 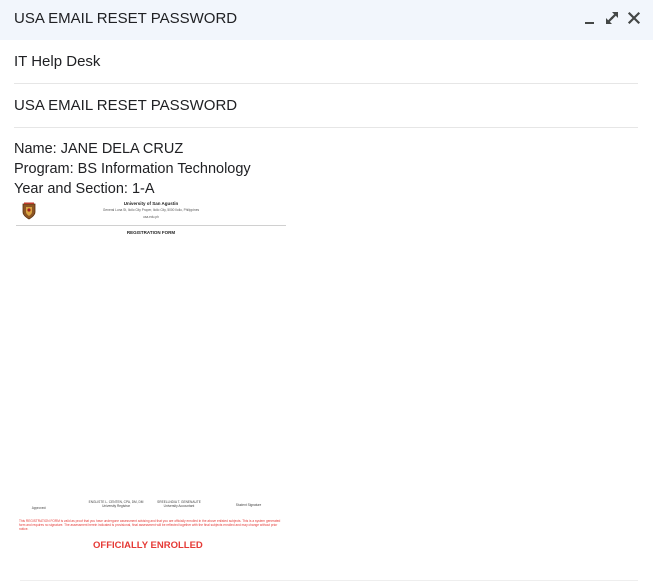 I want to click on student-signature-label: Student Signature, so click(x=248, y=505).